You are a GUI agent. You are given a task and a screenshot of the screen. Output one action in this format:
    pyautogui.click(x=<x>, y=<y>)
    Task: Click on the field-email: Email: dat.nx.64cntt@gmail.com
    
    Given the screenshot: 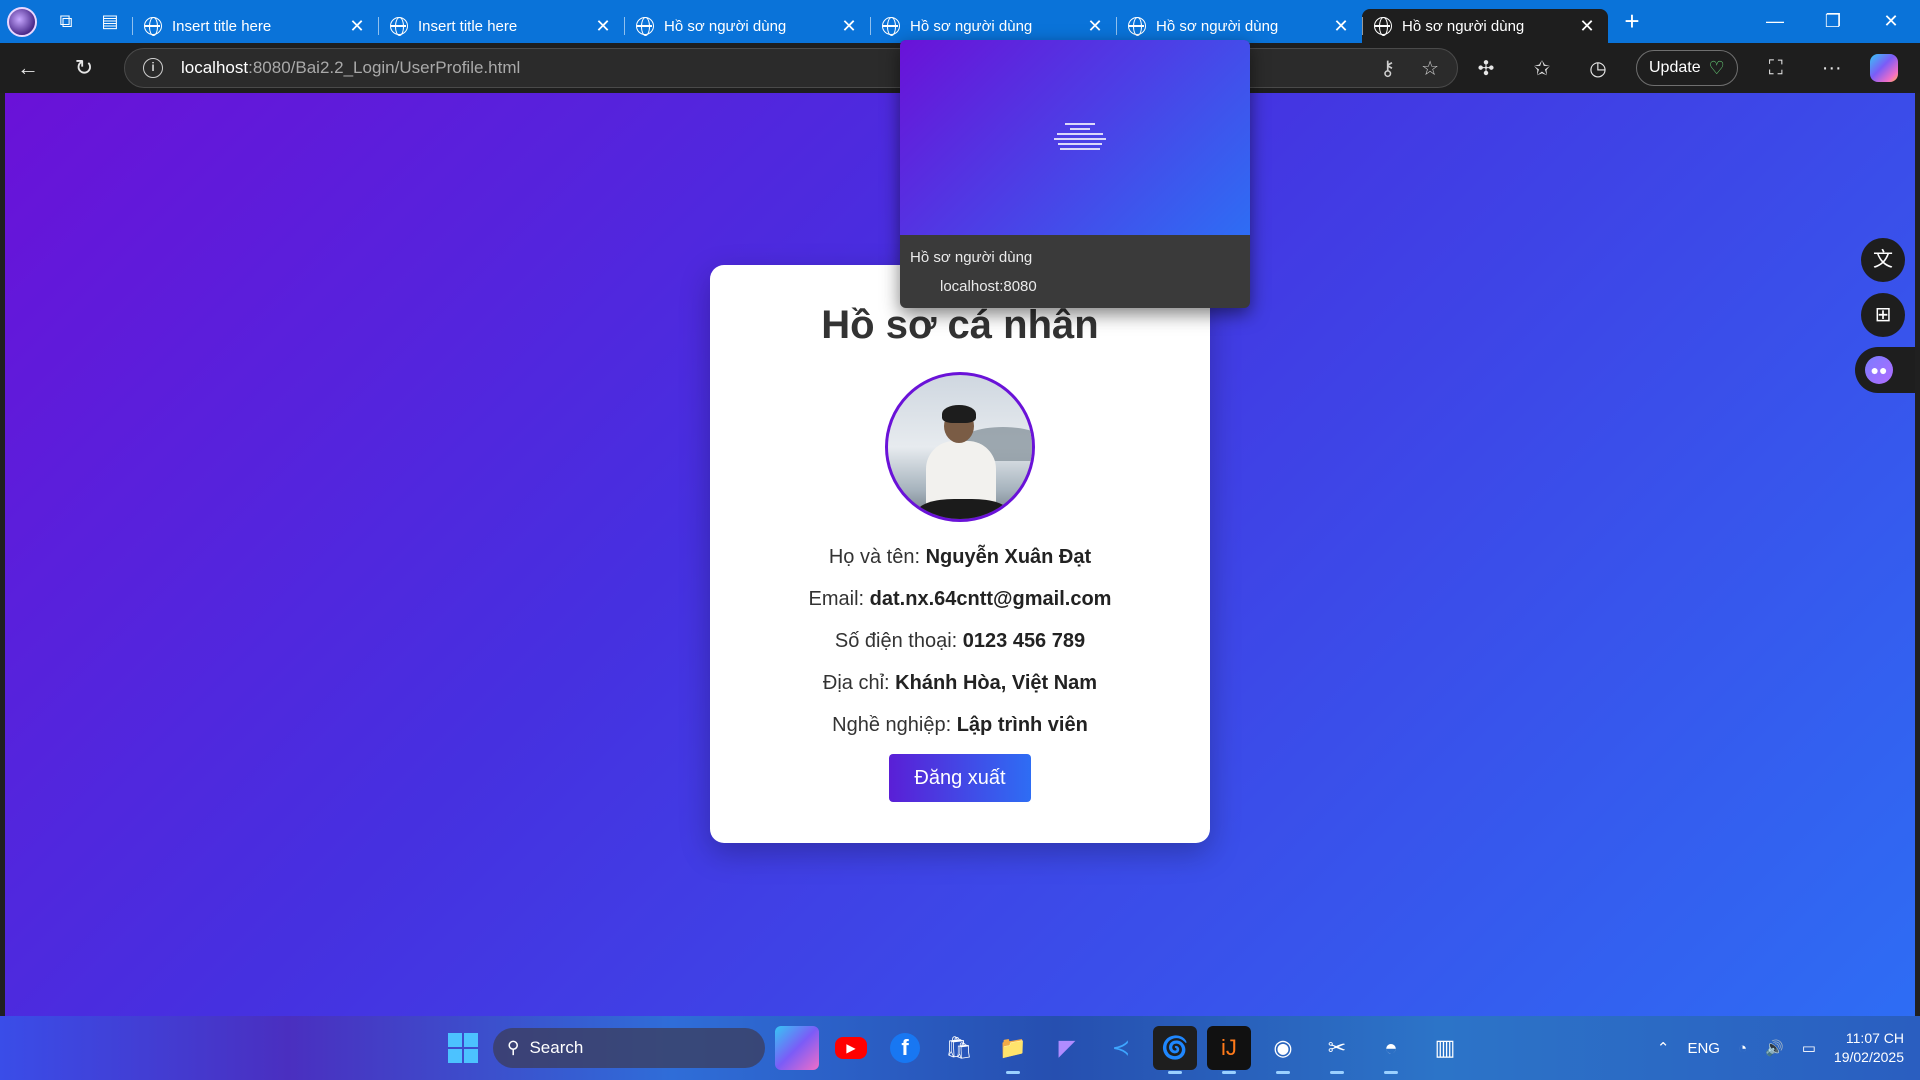 What is the action you would take?
    pyautogui.click(x=960, y=599)
    